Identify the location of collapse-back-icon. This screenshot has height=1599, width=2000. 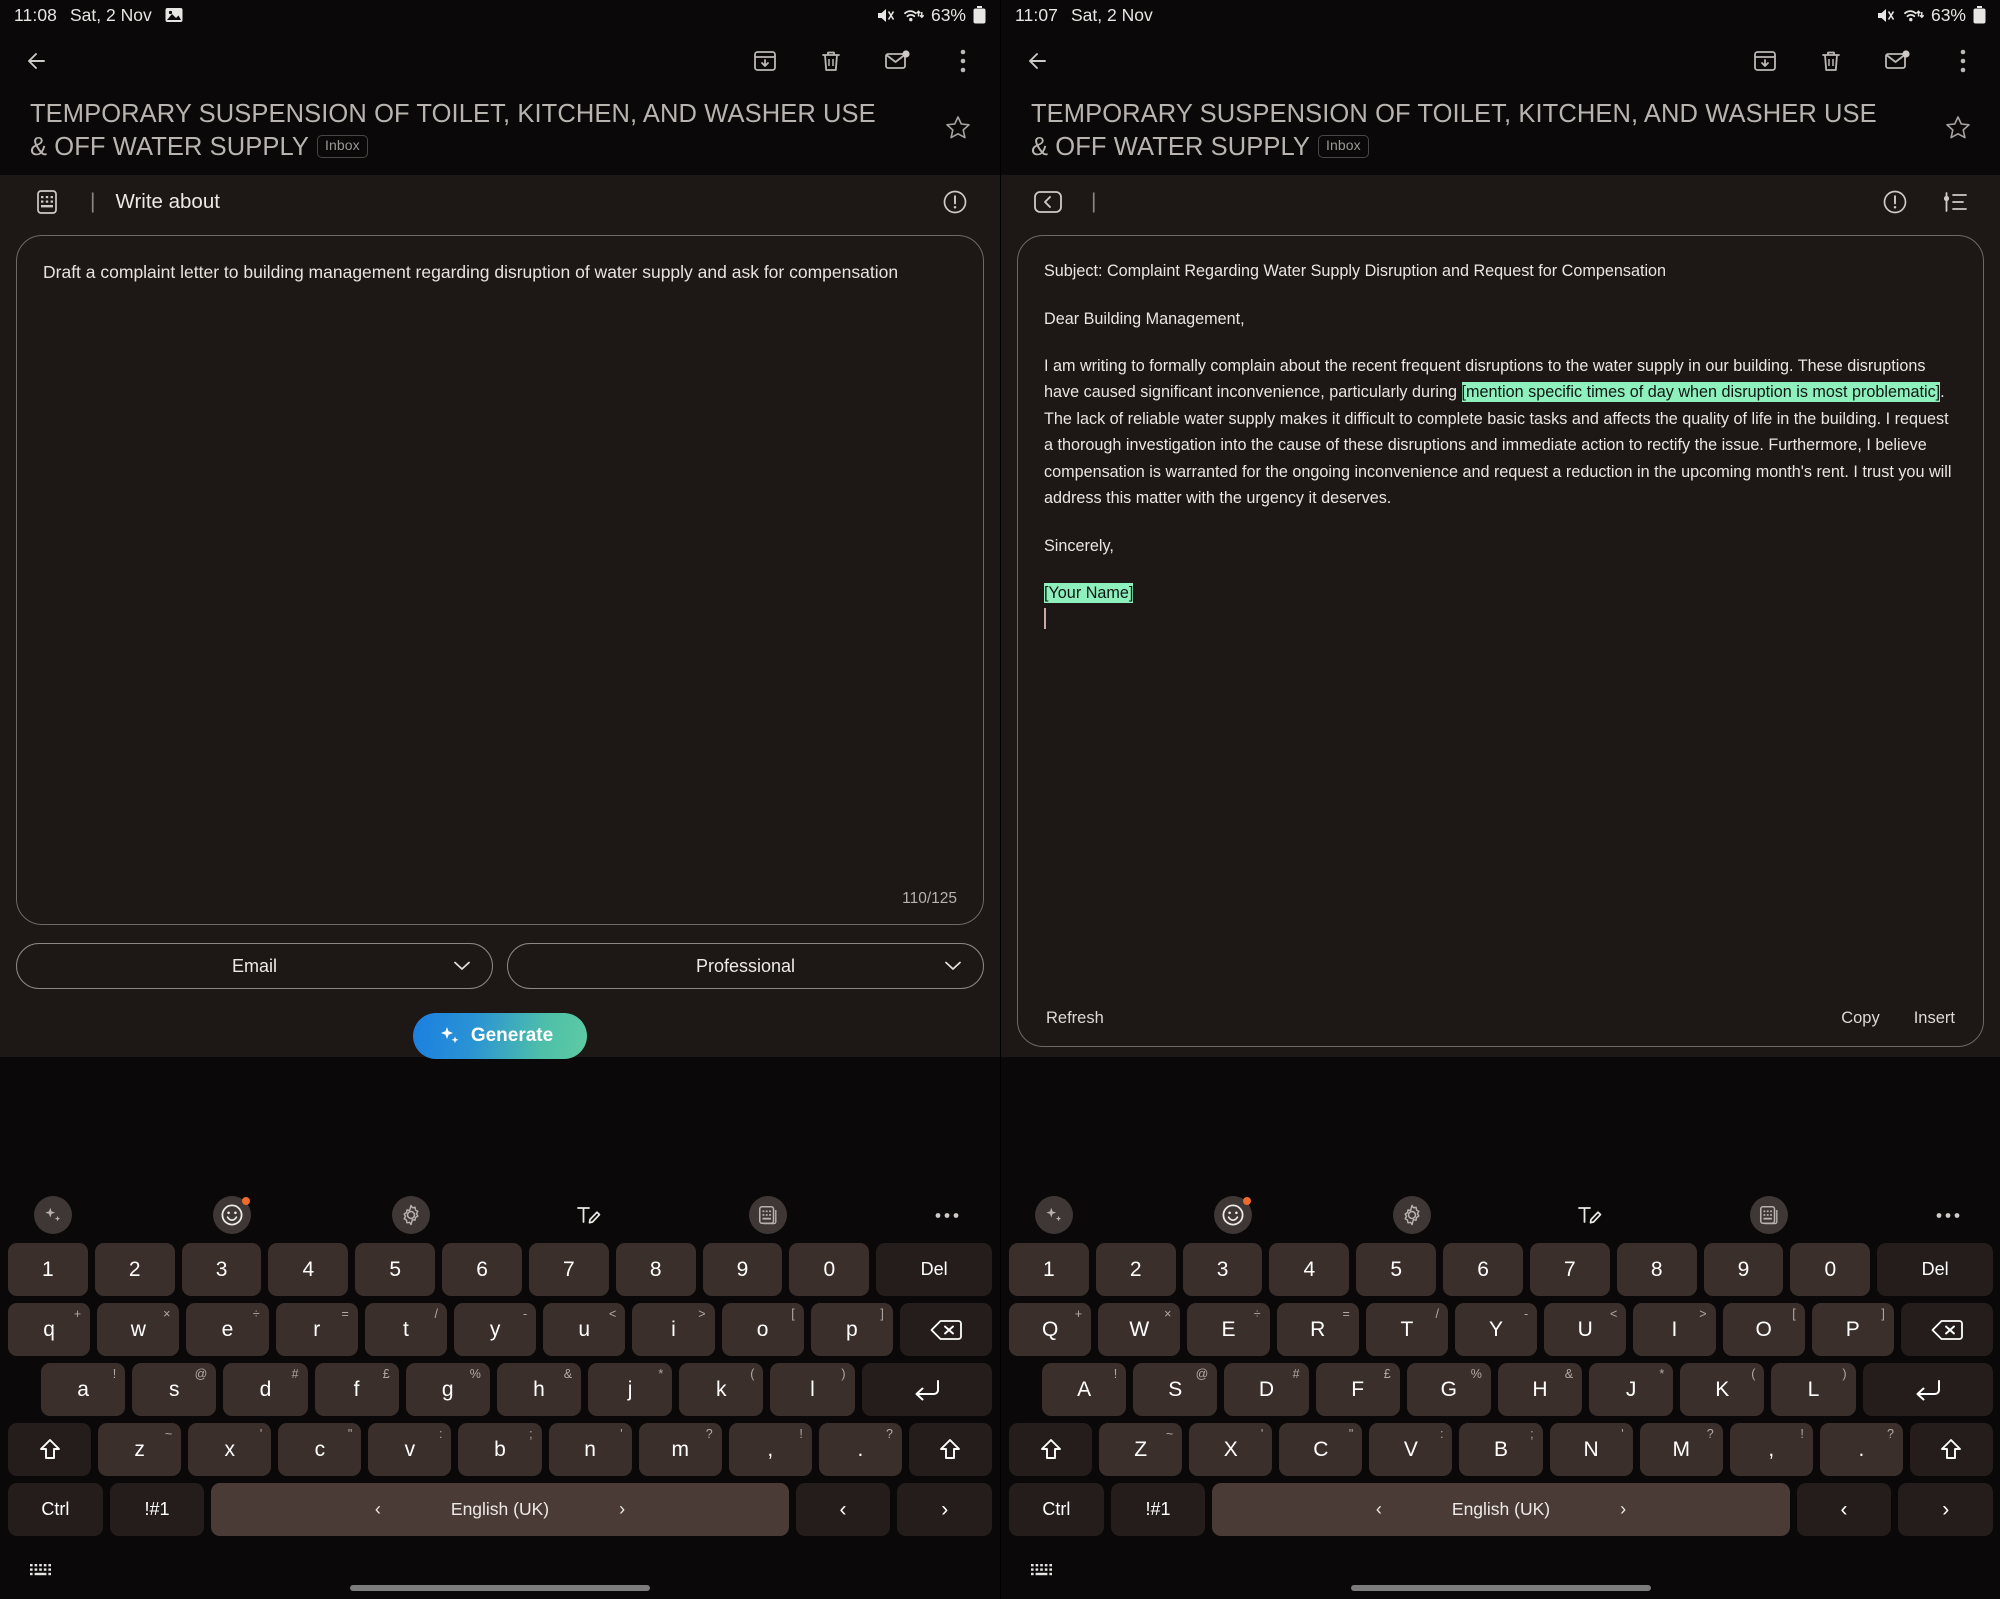
(1048, 202).